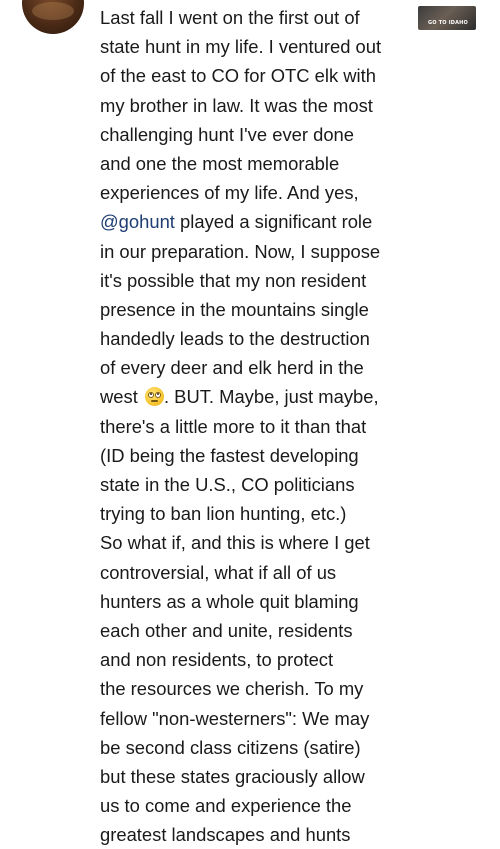  I want to click on caption-line: controversial, what if all of us, so click(218, 572).